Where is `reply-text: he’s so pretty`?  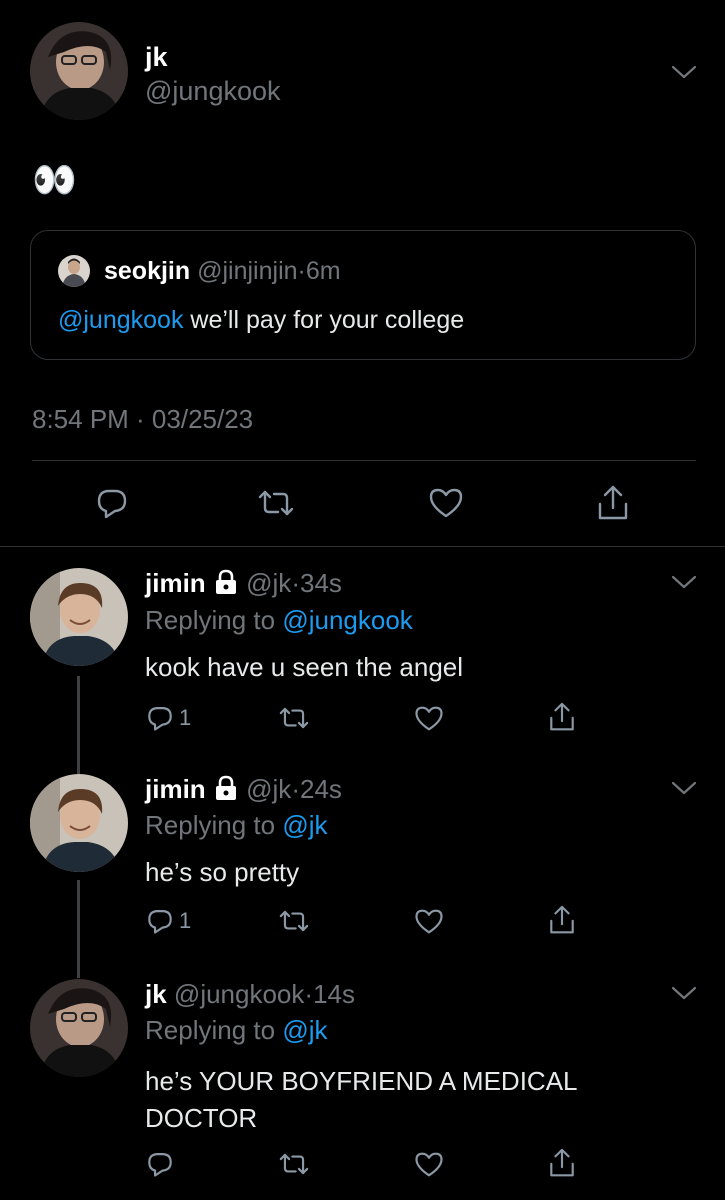
reply-text: he’s so pretty is located at coordinates (222, 872).